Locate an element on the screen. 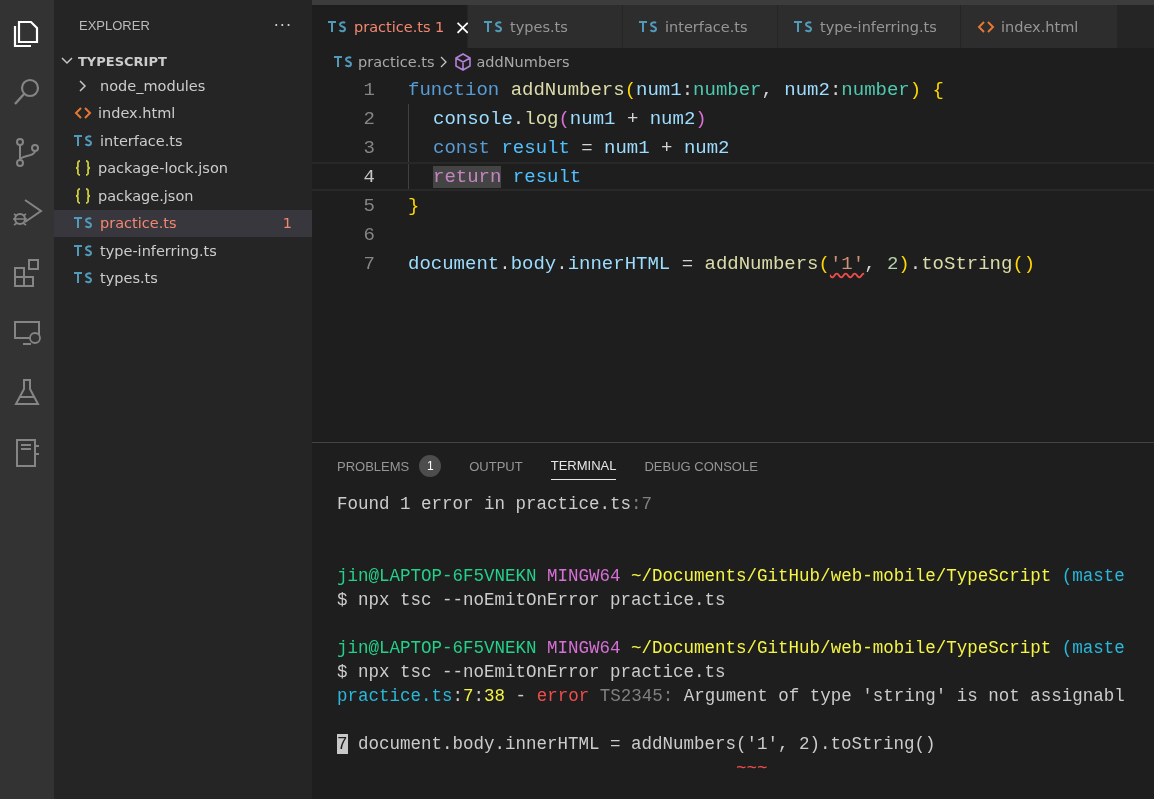 The width and height of the screenshot is (1154, 799). terminal-text: - is located at coordinates (521, 696).